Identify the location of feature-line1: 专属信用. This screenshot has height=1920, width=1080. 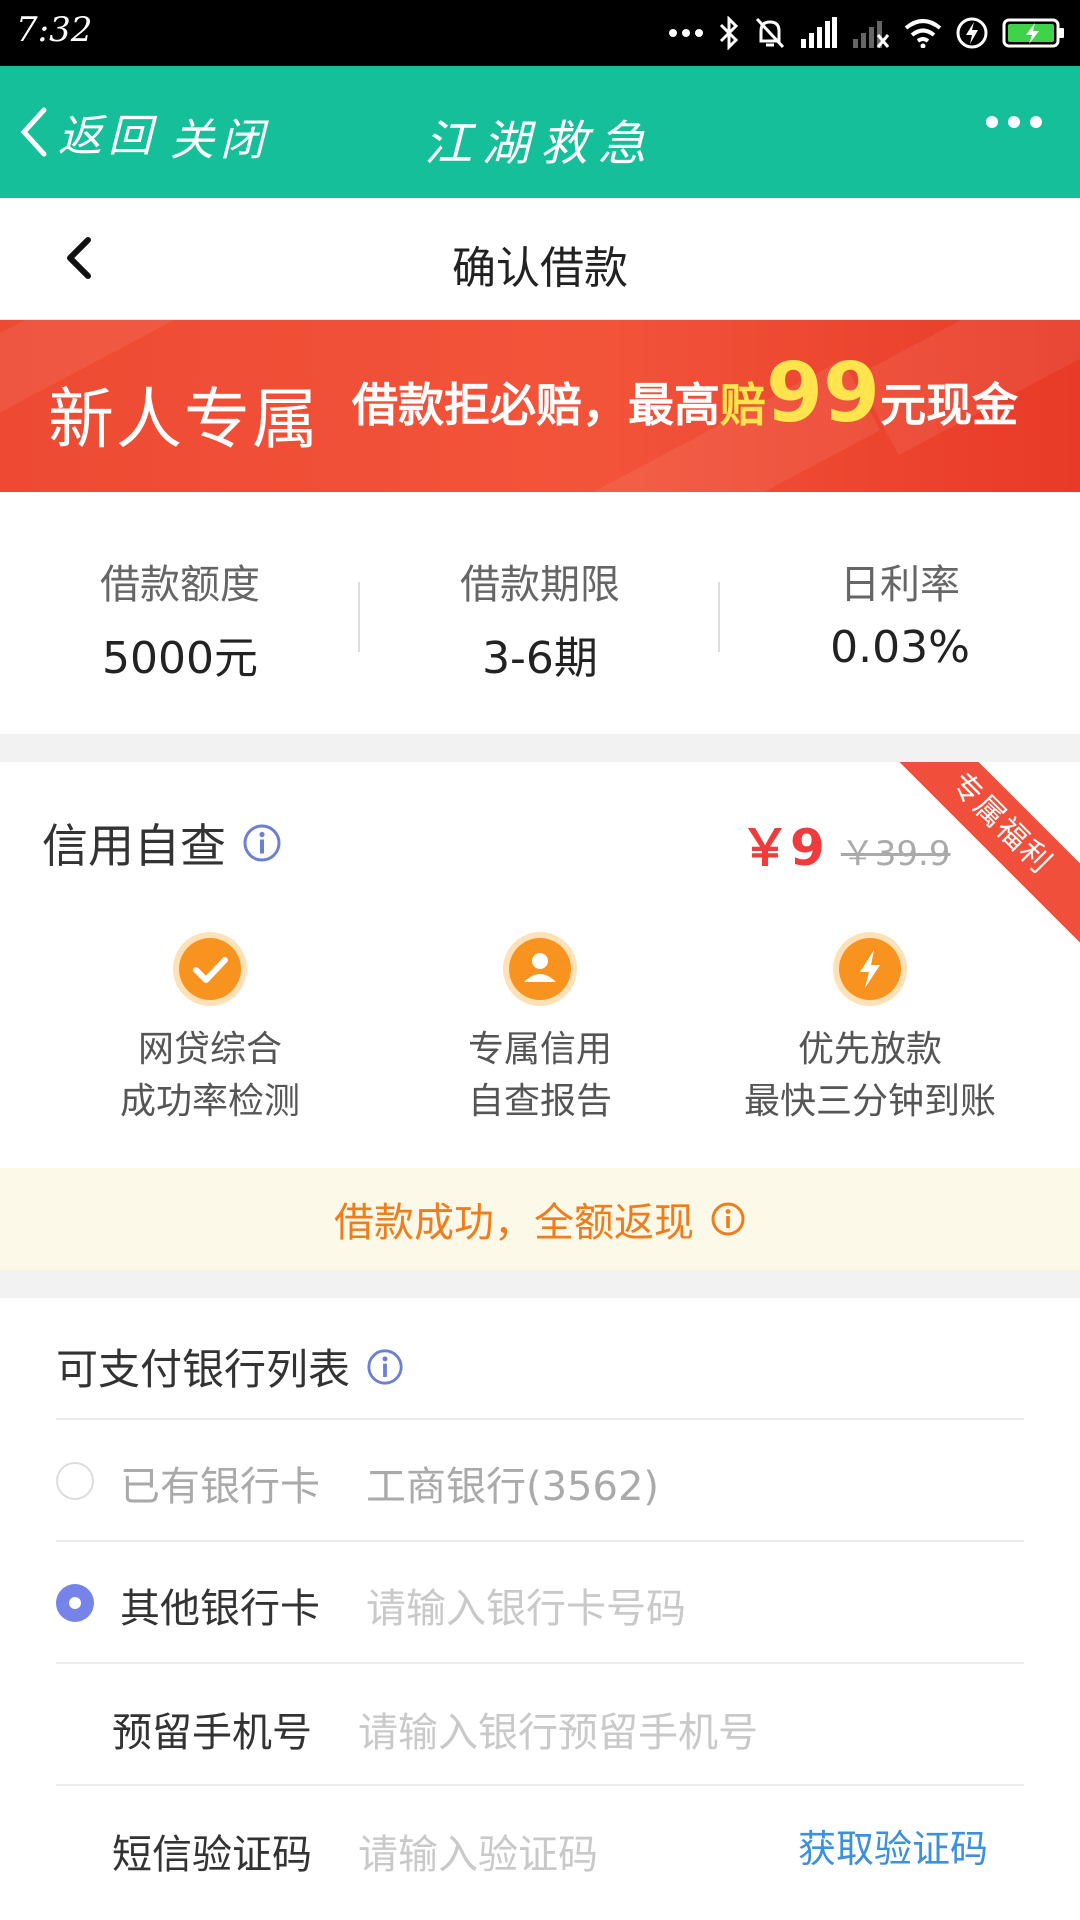
(539, 1049).